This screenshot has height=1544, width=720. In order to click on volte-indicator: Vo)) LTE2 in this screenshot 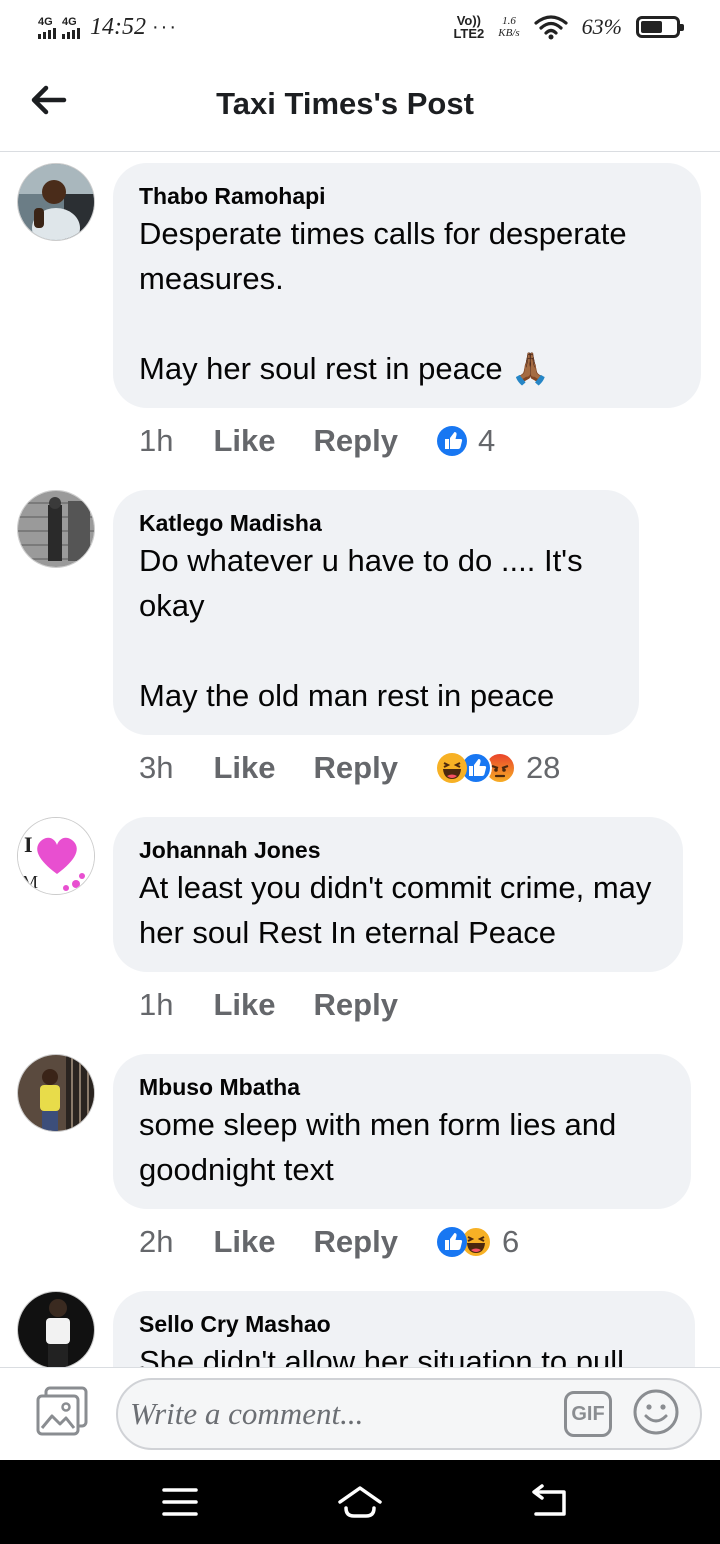, I will do `click(469, 27)`.